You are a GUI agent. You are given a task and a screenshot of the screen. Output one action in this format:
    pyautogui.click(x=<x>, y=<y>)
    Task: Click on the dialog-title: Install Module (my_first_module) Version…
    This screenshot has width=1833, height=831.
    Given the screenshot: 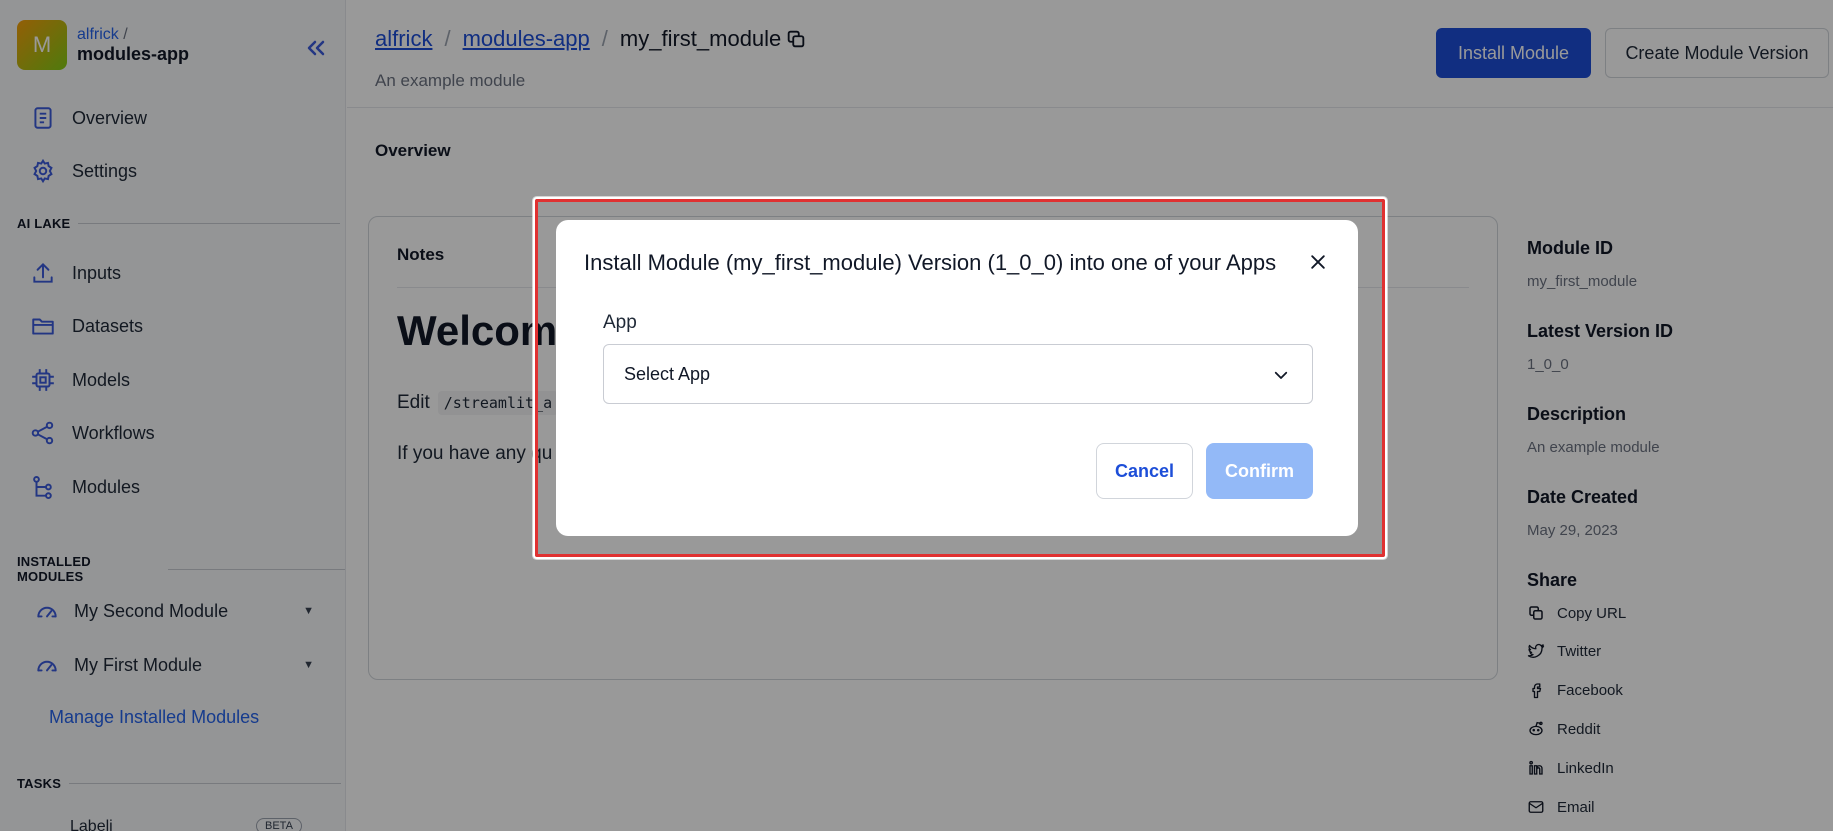 What is the action you would take?
    pyautogui.click(x=930, y=262)
    